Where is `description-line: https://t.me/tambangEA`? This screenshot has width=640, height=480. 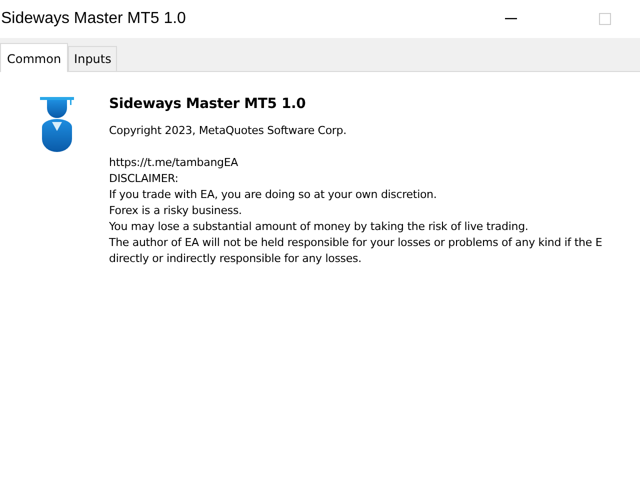 description-line: https://t.me/tambangEA is located at coordinates (174, 163).